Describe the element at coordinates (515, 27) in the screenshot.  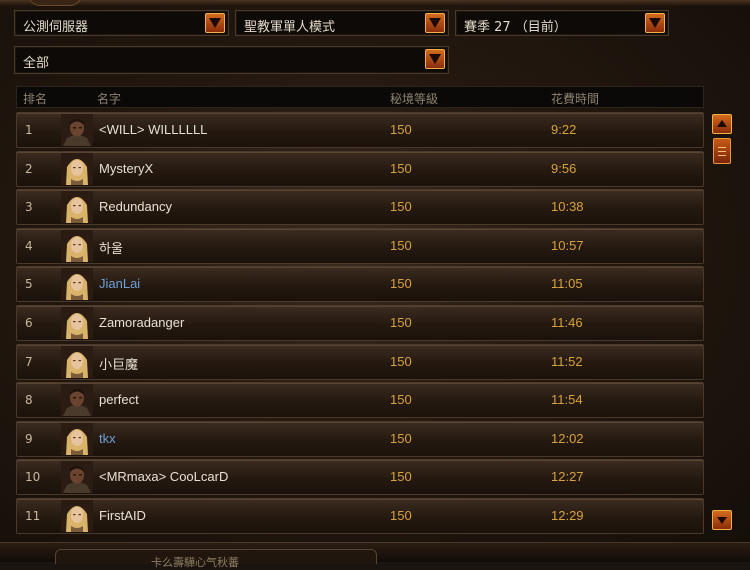
I see `season-dropdown-label: 賽季 27 （目前）` at that location.